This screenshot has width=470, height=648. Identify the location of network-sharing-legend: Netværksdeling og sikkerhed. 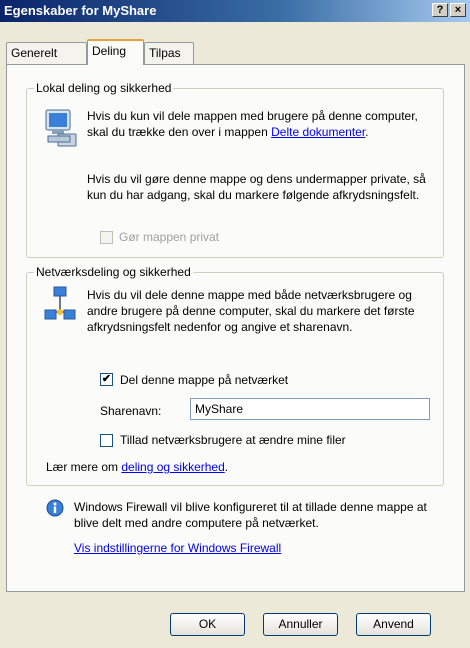
(113, 272).